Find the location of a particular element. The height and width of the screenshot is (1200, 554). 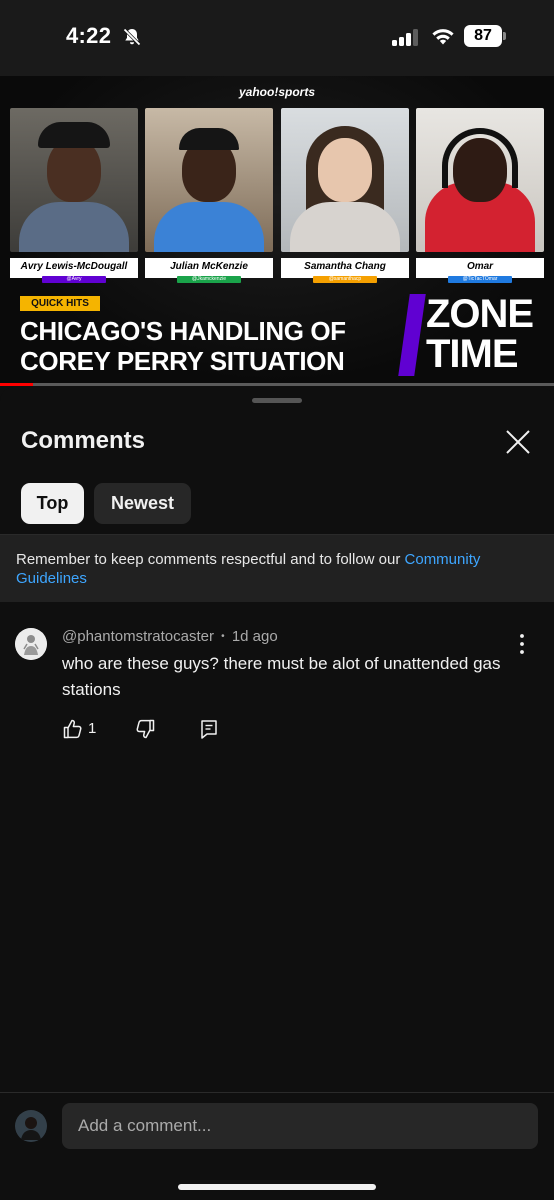

drag-handle is located at coordinates (277, 400).